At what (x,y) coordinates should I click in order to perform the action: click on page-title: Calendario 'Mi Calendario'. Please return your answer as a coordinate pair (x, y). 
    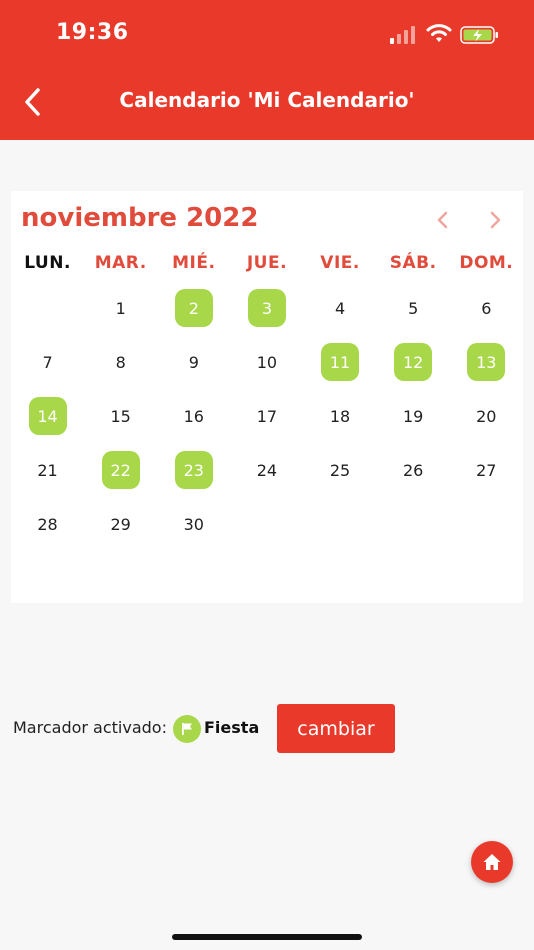
    Looking at the image, I should click on (267, 100).